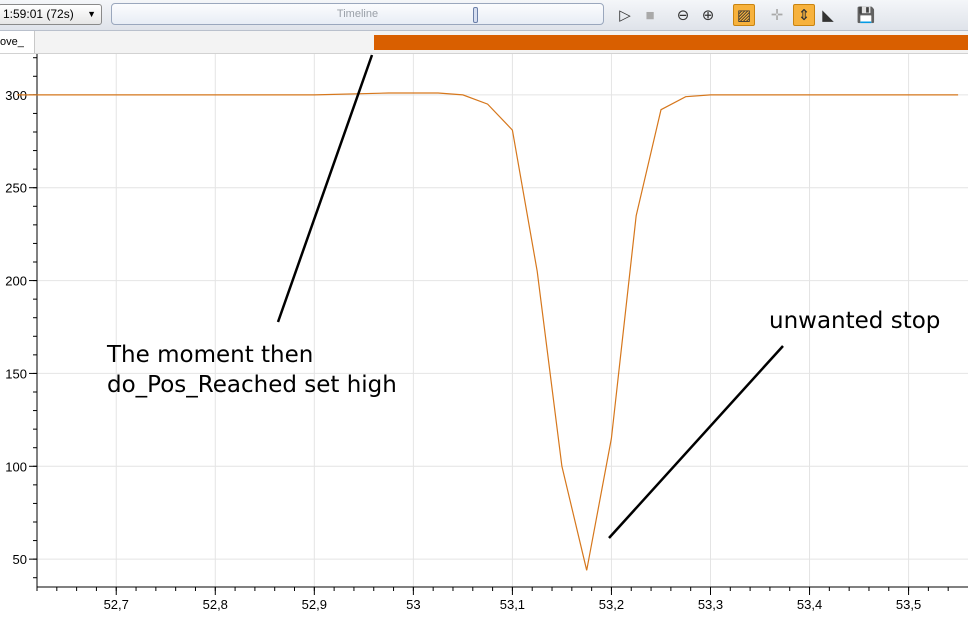  Describe the element at coordinates (611, 604) in the screenshot. I see `x-tick-label: 53,2` at that location.